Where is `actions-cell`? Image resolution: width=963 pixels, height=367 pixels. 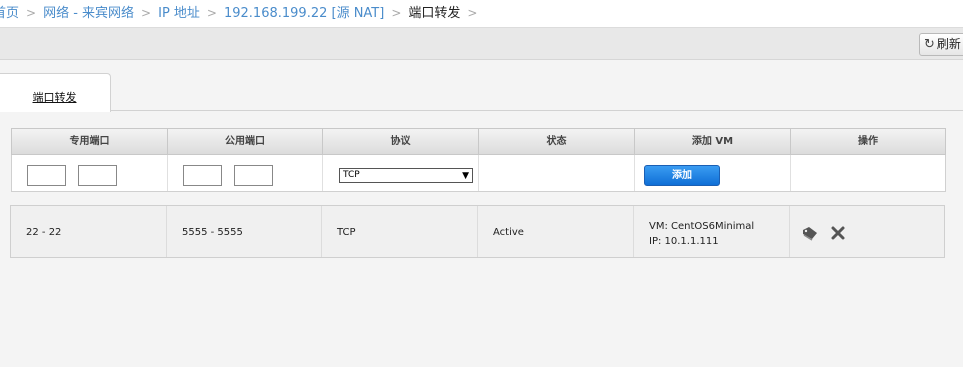 actions-cell is located at coordinates (868, 173).